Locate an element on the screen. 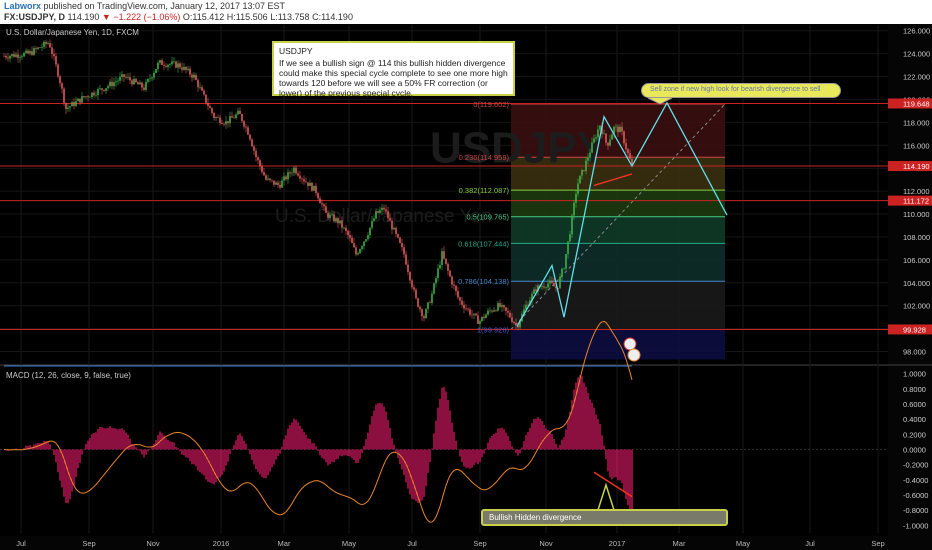  low-value: L:113.758 is located at coordinates (290, 17).